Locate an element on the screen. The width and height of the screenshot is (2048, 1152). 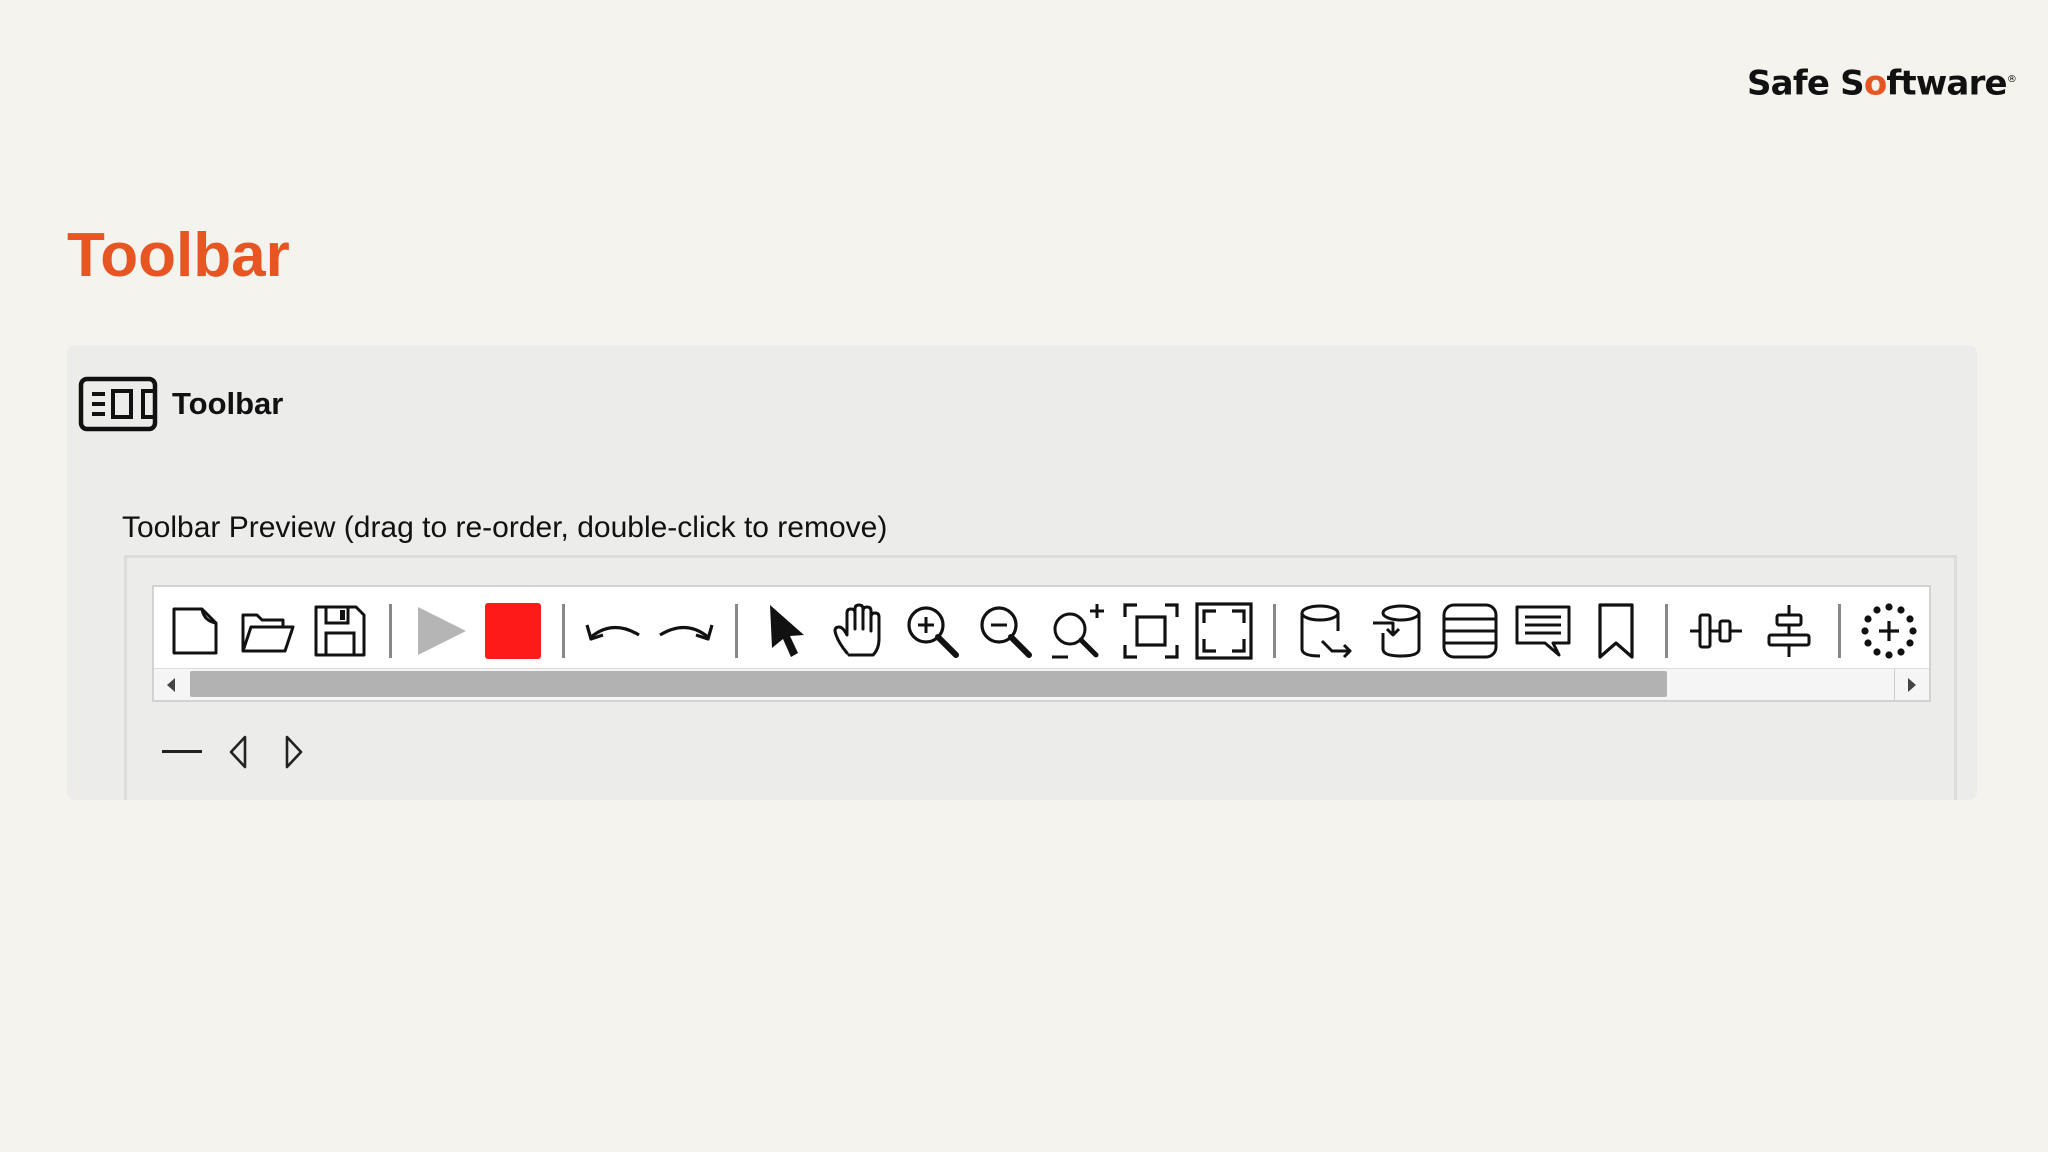
add-reader-icon is located at coordinates (1324, 631).